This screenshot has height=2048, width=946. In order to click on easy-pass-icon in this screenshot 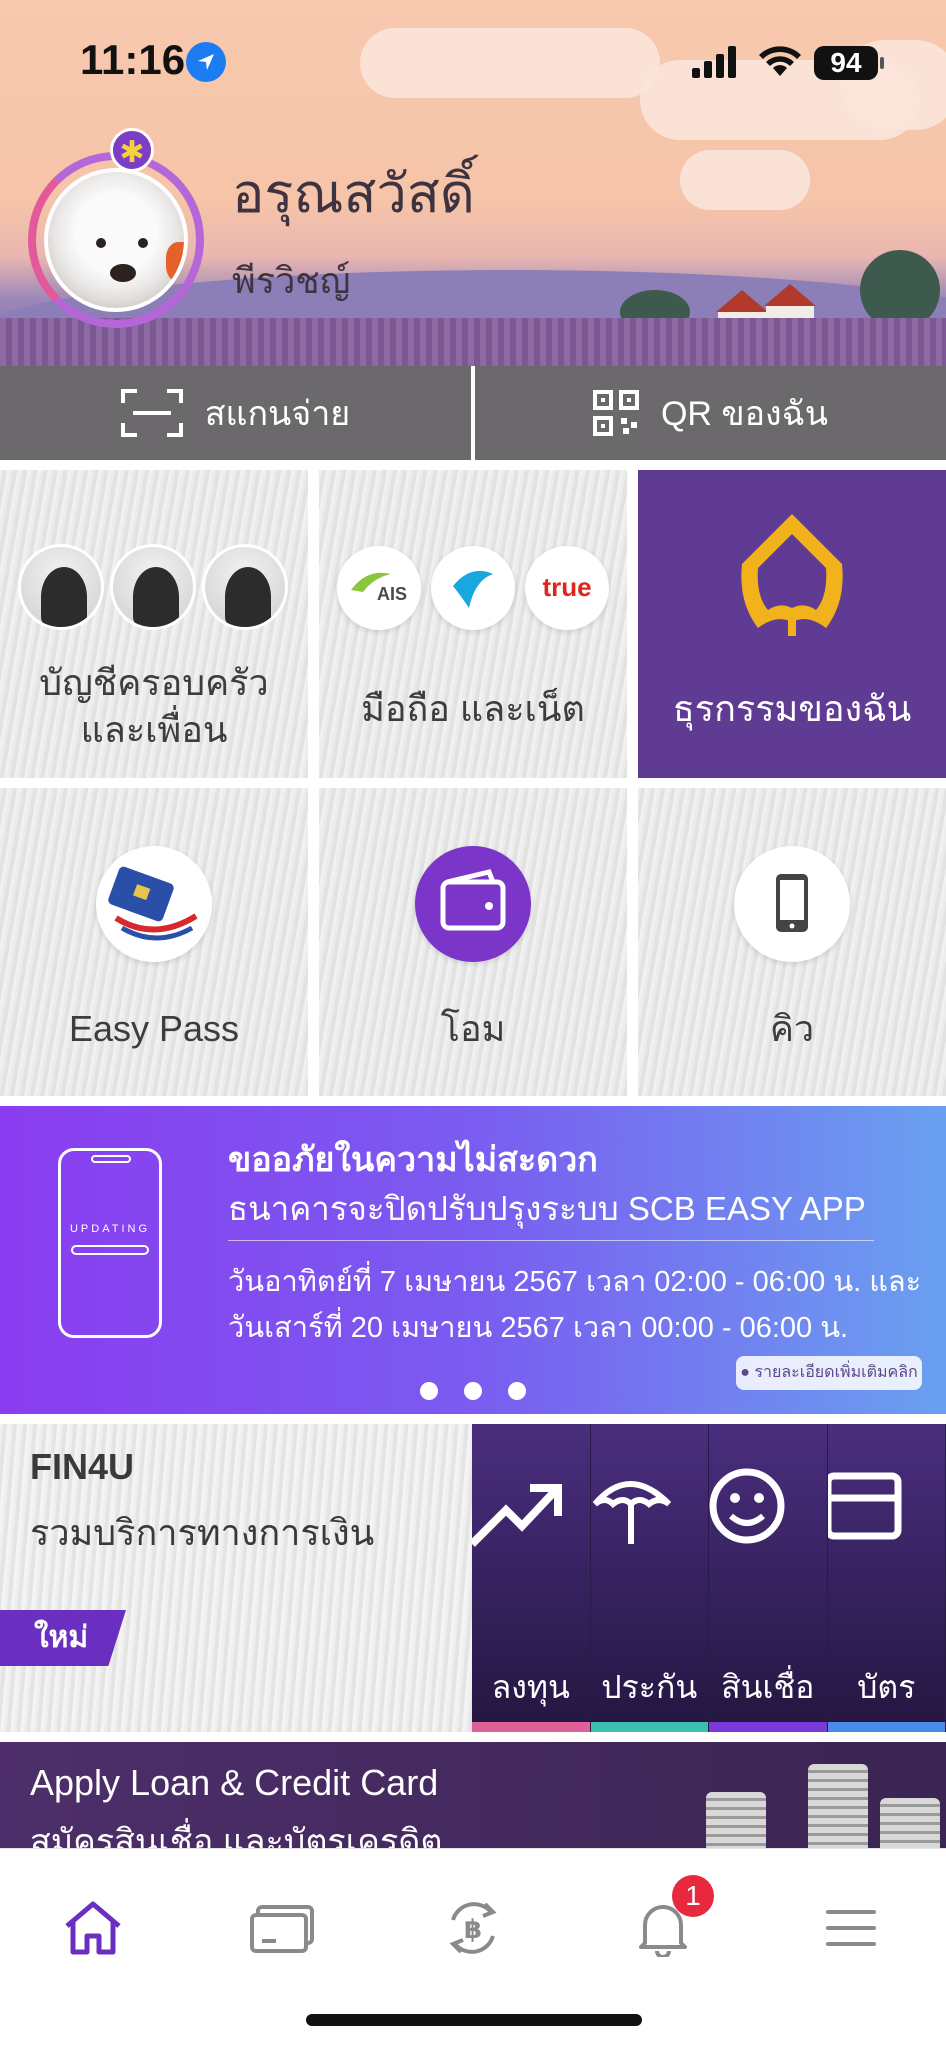, I will do `click(154, 904)`.